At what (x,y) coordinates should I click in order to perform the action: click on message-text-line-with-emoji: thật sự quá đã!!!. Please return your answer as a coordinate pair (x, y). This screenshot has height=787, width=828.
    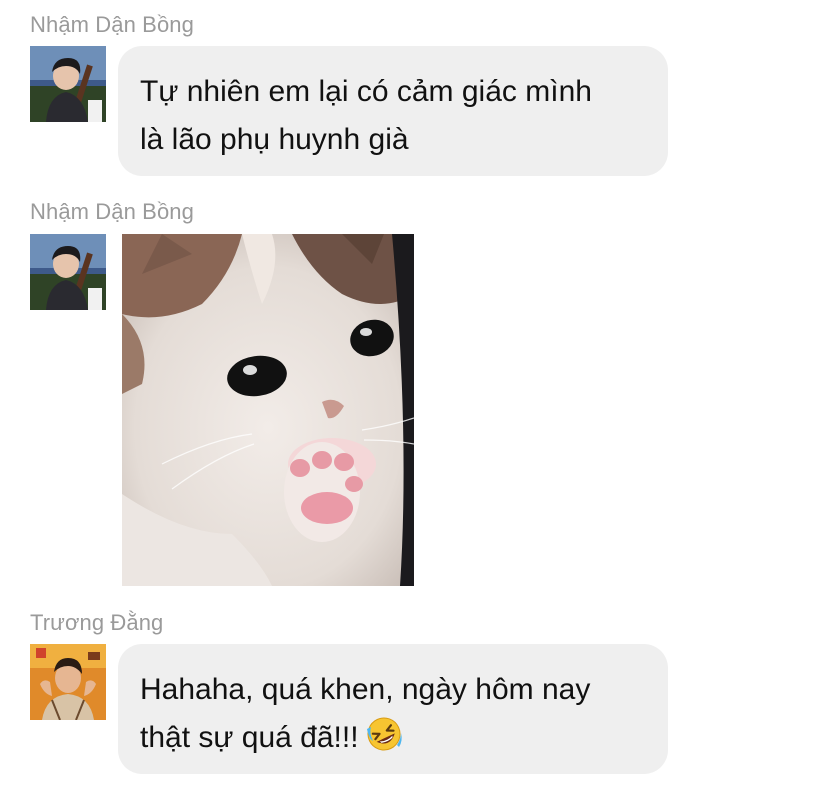
    Looking at the image, I should click on (389, 741).